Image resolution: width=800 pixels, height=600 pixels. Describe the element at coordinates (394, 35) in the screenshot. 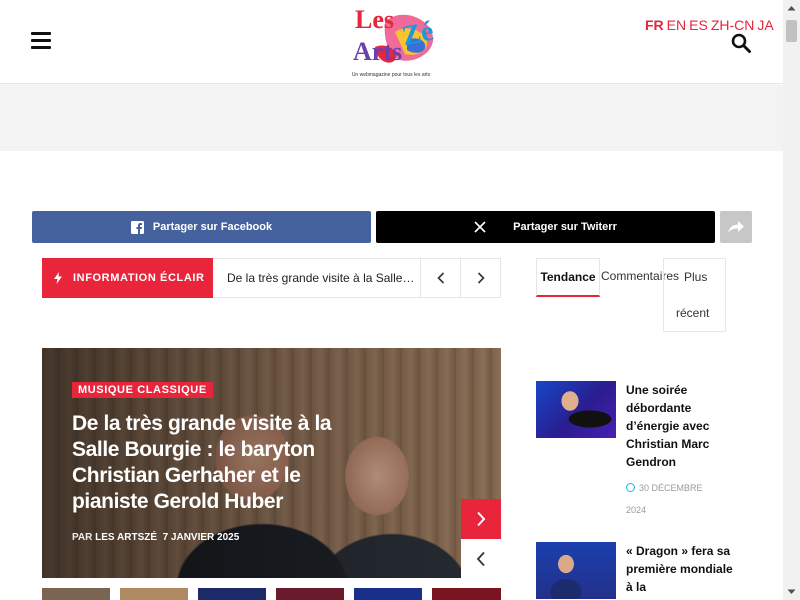

I see `logo-graphic: Les Arts Zé` at that location.